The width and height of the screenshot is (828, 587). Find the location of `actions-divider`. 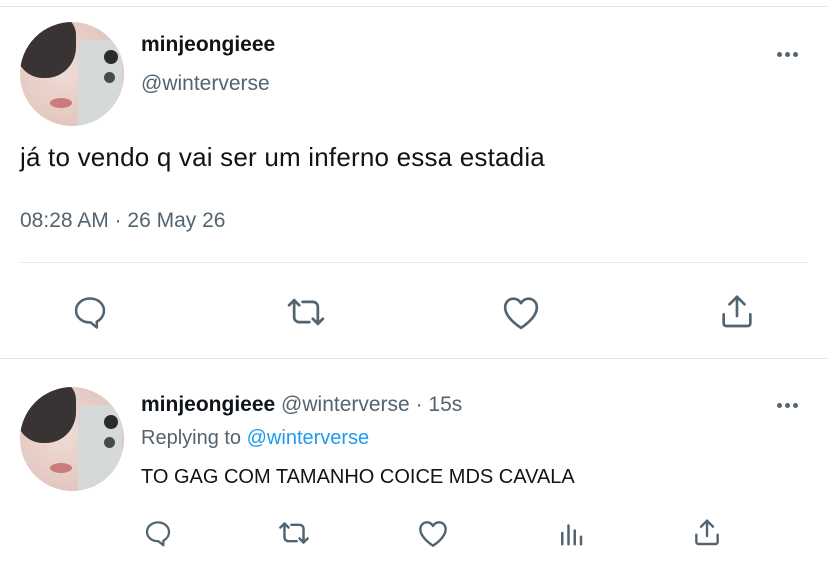

actions-divider is located at coordinates (414, 262).